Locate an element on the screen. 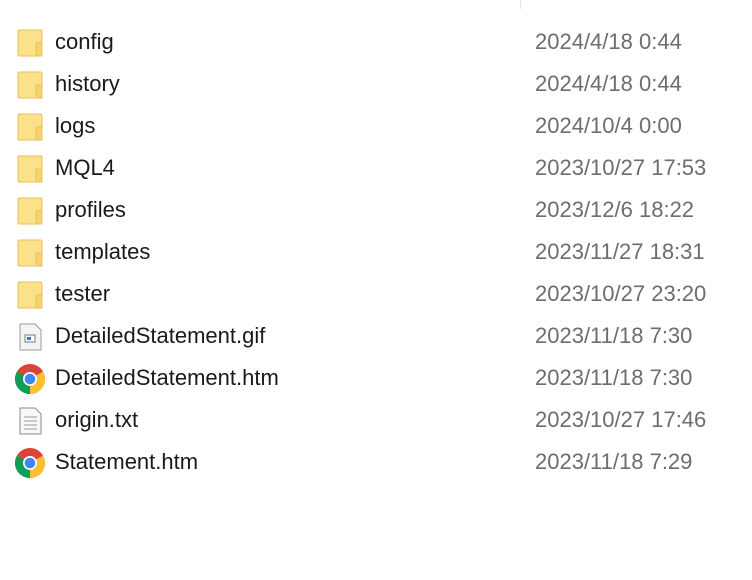 The height and width of the screenshot is (580, 752). file-date: 2023/12/6 18:22 is located at coordinates (615, 209).